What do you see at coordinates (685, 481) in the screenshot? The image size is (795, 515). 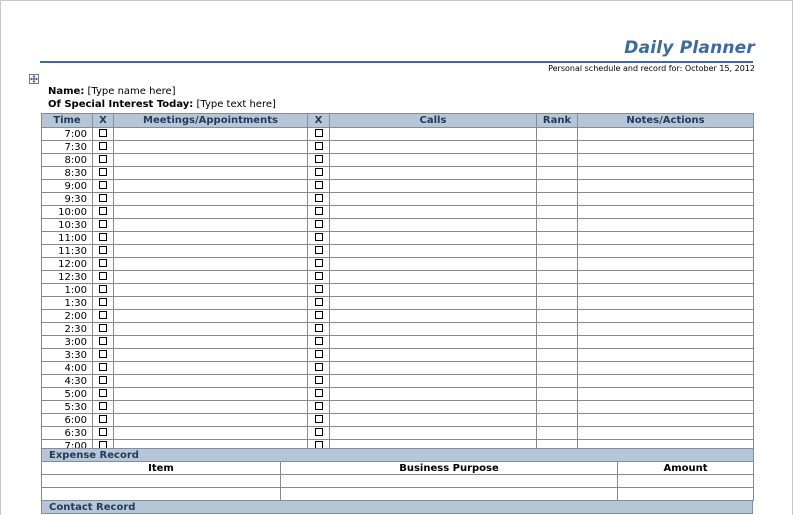 I see `expense-amount-cell` at bounding box center [685, 481].